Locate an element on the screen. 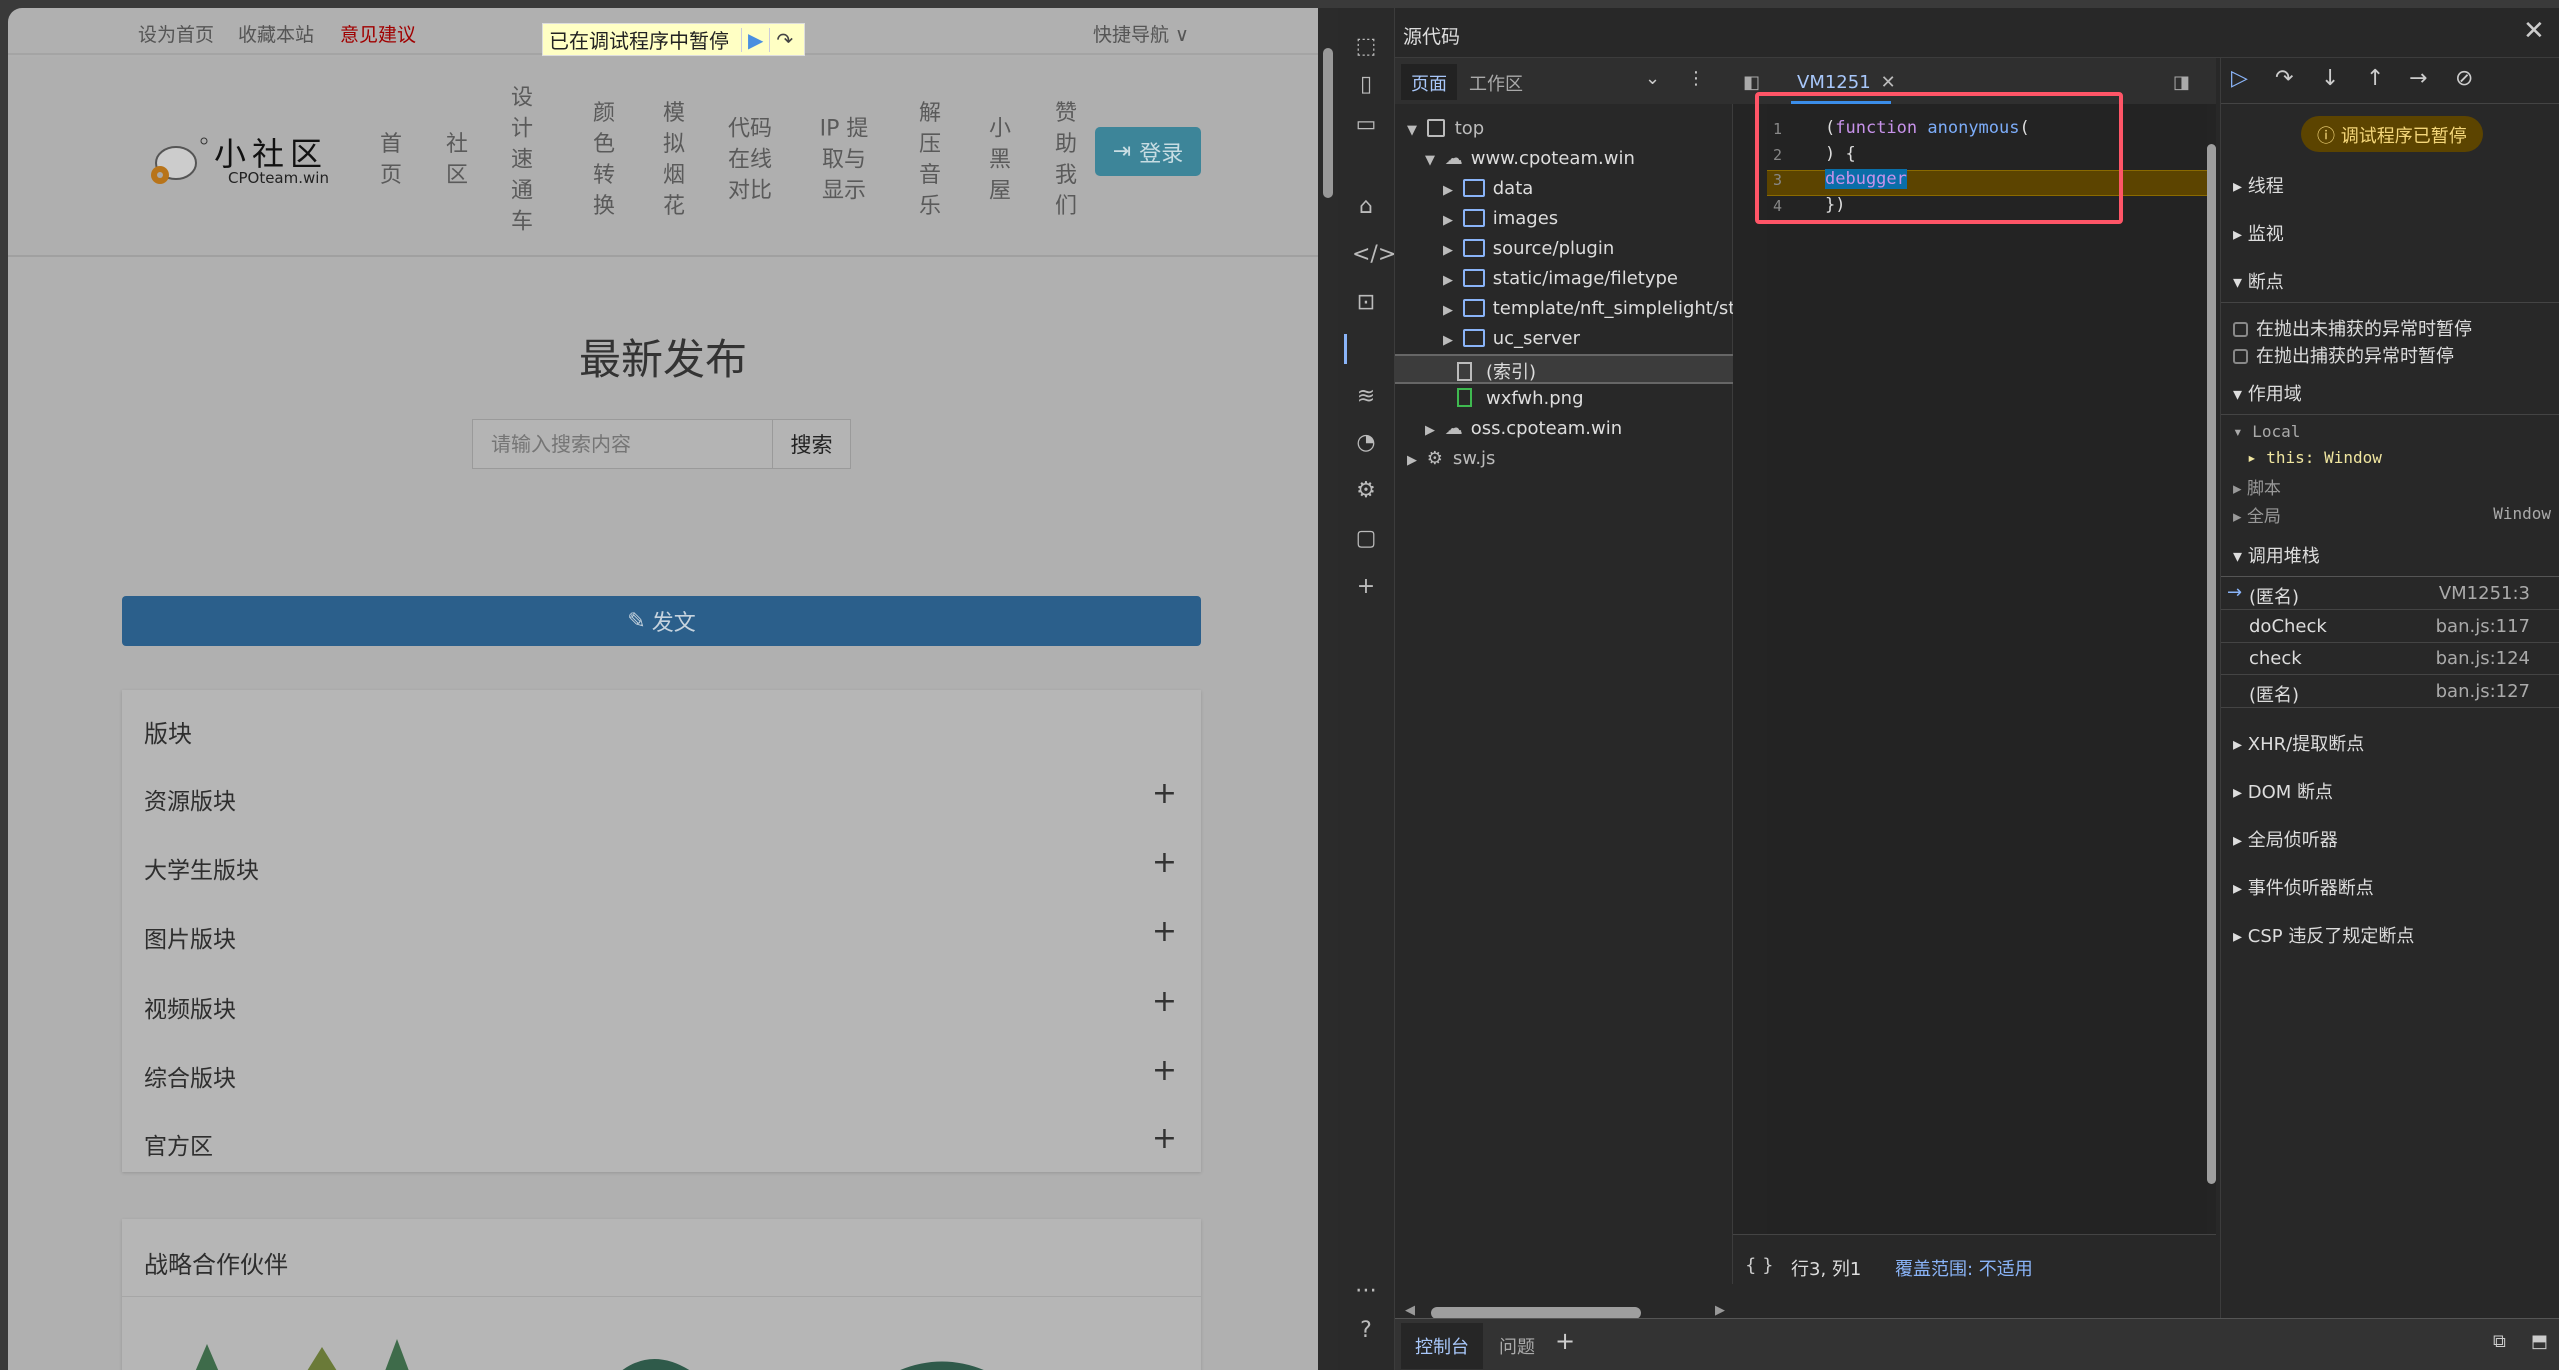 This screenshot has height=1370, width=2559. nav-fireworks: 模拟烟花 is located at coordinates (674, 160).